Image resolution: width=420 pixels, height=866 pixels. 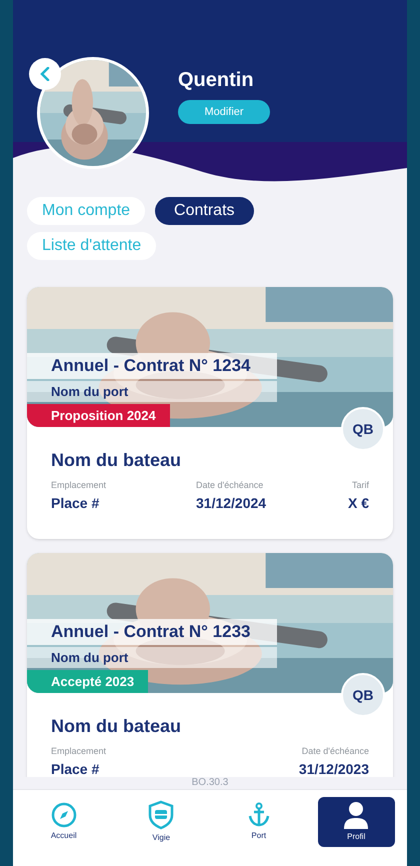 What do you see at coordinates (231, 503) in the screenshot?
I see `field-value: 31/12/2024` at bounding box center [231, 503].